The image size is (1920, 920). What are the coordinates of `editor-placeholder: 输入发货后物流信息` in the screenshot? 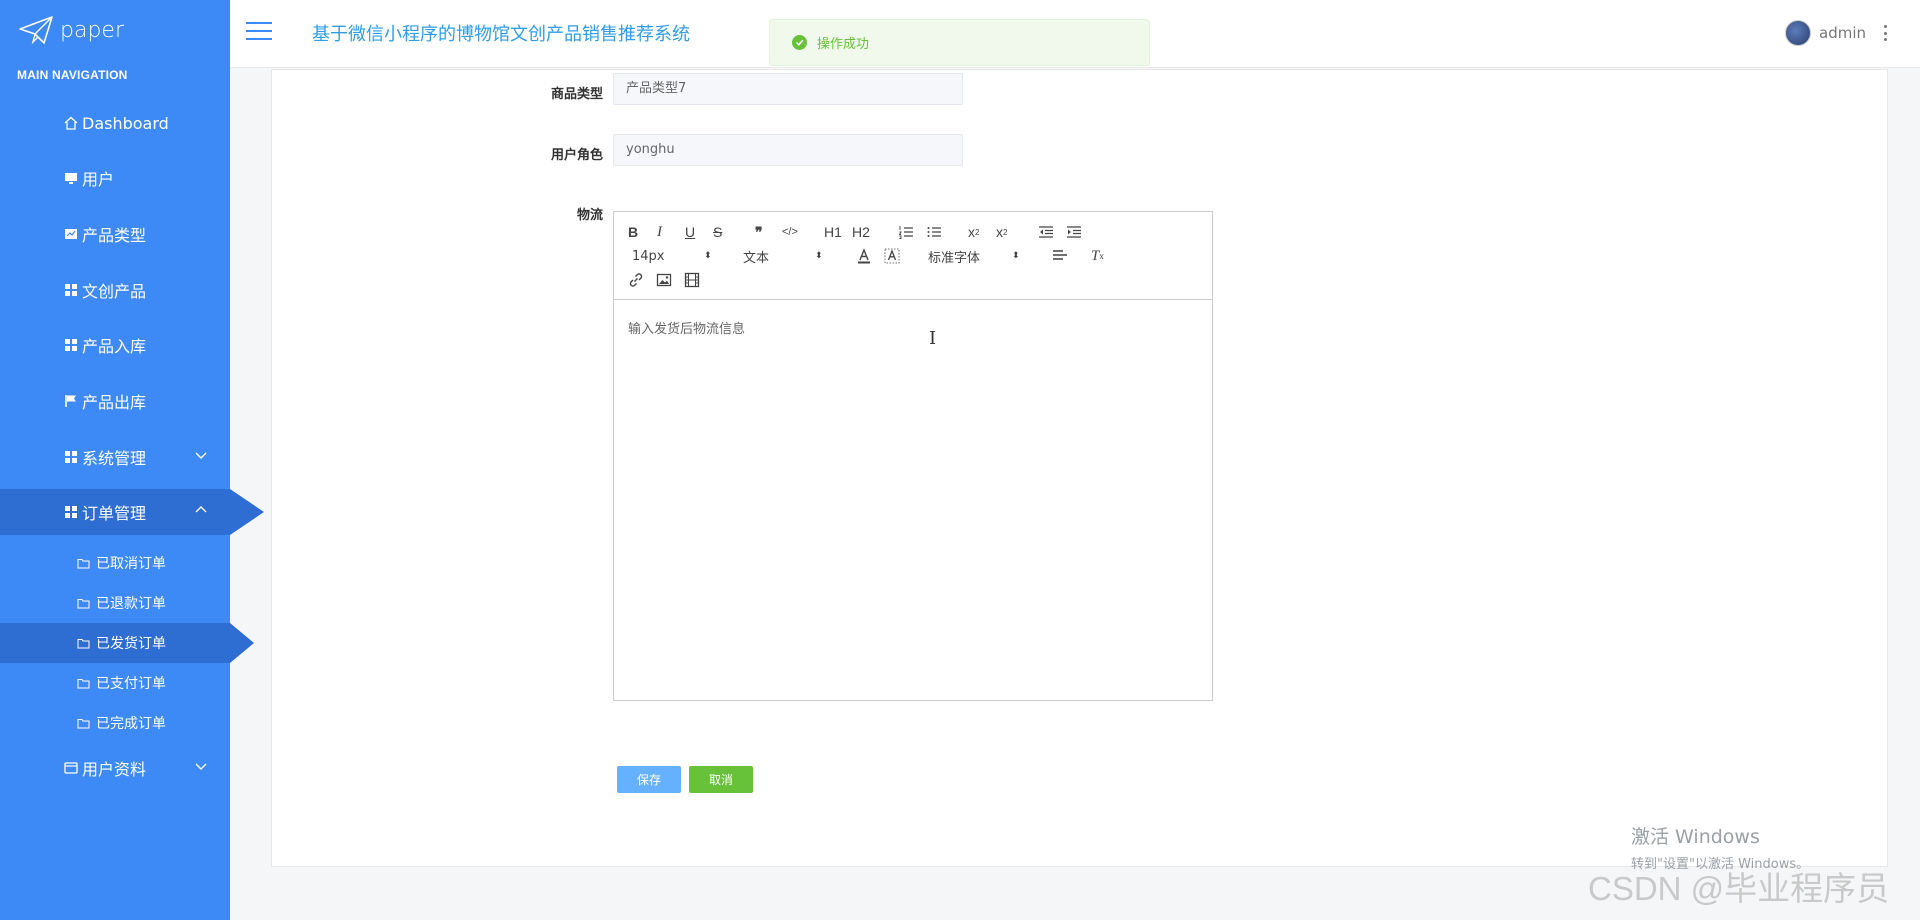 It's located at (687, 329).